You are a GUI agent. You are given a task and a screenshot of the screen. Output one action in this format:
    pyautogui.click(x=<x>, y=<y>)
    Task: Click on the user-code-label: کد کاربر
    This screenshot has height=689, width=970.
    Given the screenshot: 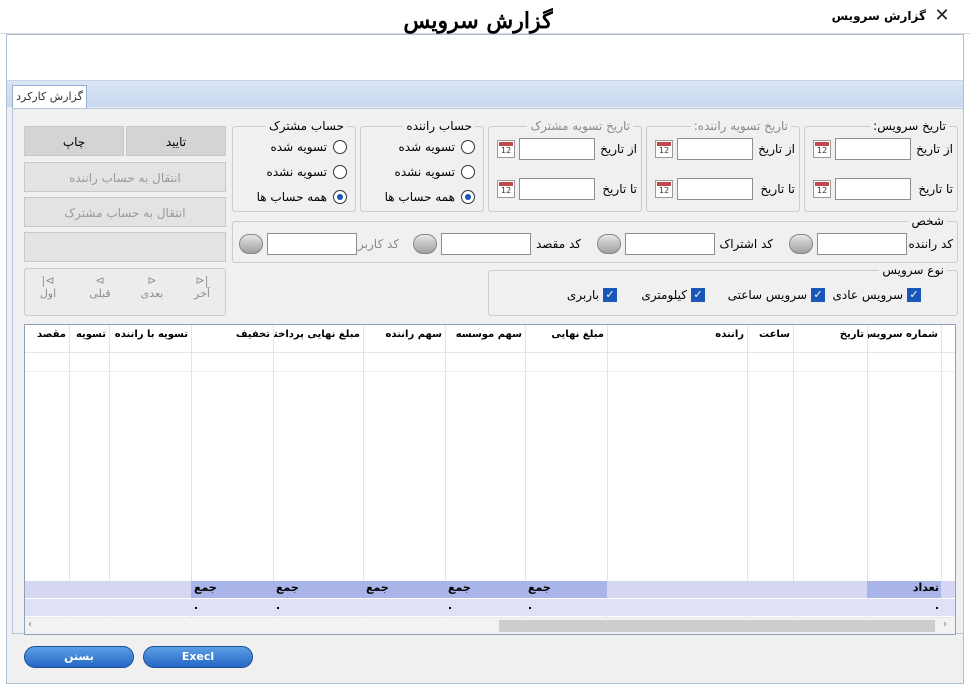 What is the action you would take?
    pyautogui.click(x=378, y=244)
    